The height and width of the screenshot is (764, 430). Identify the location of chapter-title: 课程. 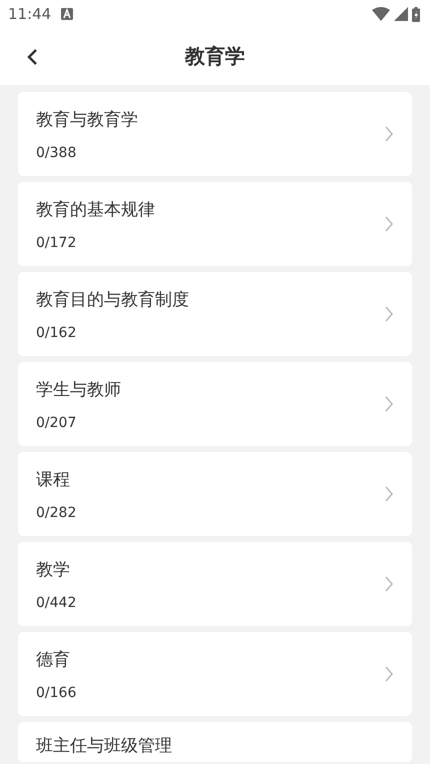
(53, 479).